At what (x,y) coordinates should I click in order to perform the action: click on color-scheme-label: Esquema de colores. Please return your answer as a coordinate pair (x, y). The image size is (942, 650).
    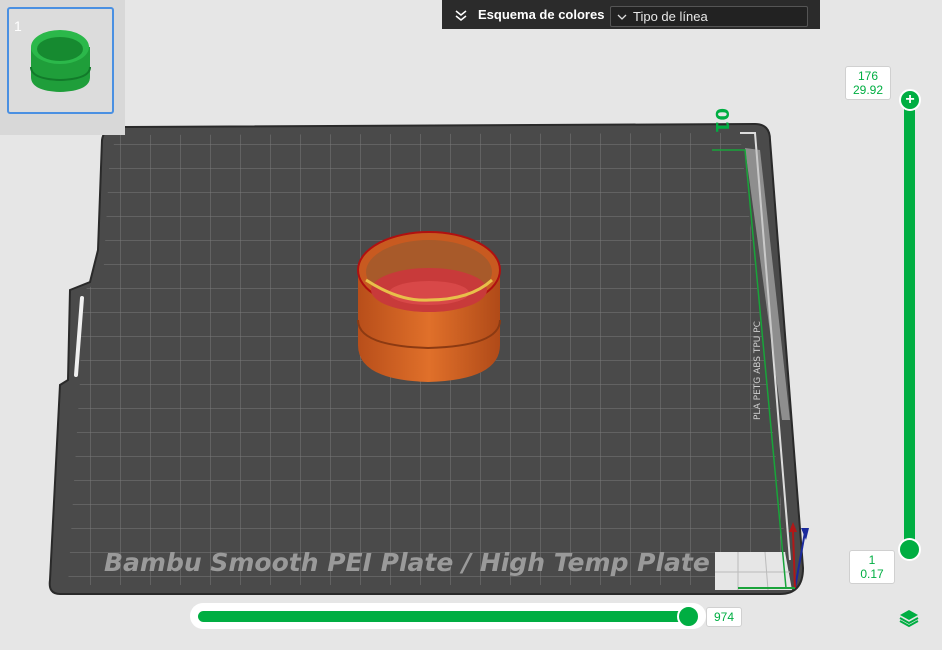
    Looking at the image, I should click on (541, 14).